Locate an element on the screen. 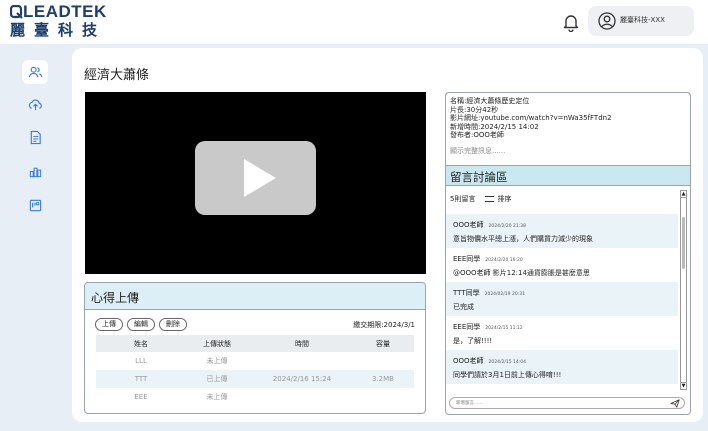 The image size is (708, 431). table-row: TTT 已上傳 2024/2/16 15:24 3.2MB is located at coordinates (255, 379).